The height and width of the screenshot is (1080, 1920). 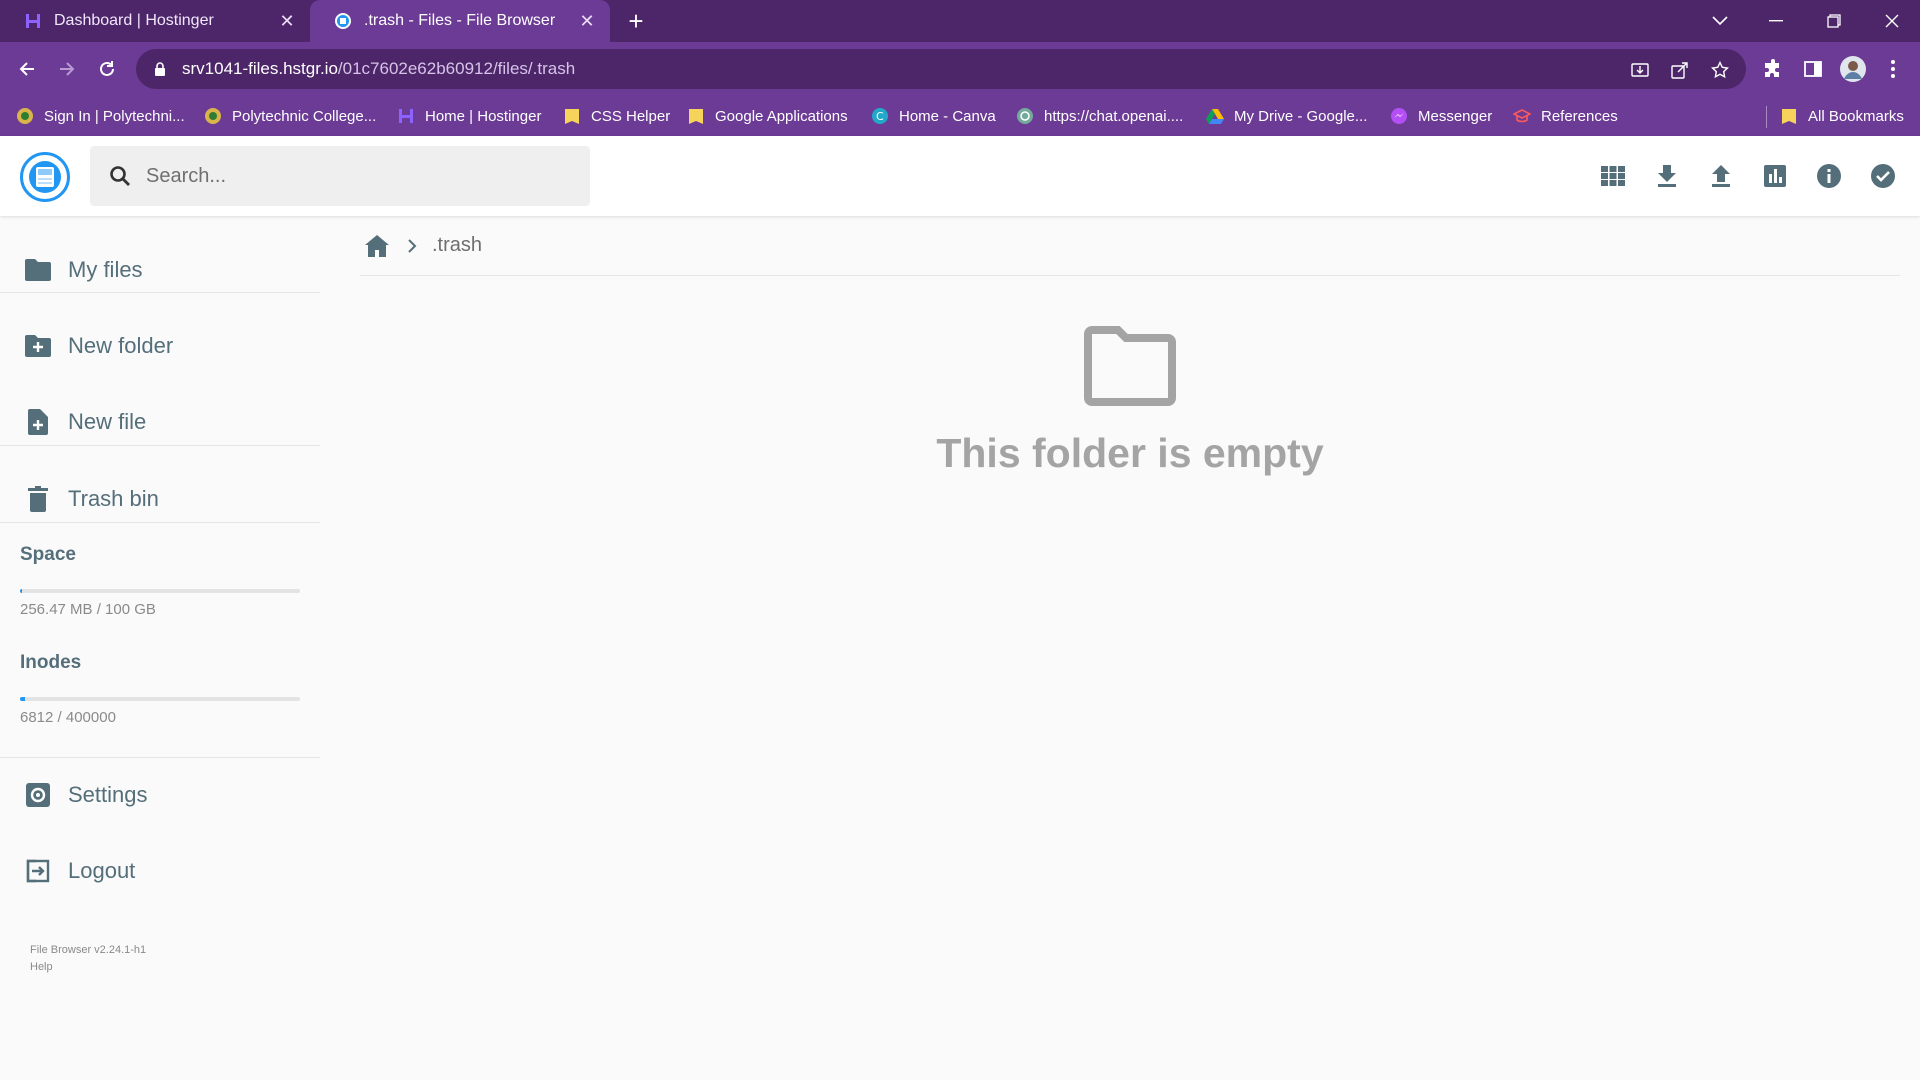 I want to click on inodes-progress-fill, so click(x=22, y=699).